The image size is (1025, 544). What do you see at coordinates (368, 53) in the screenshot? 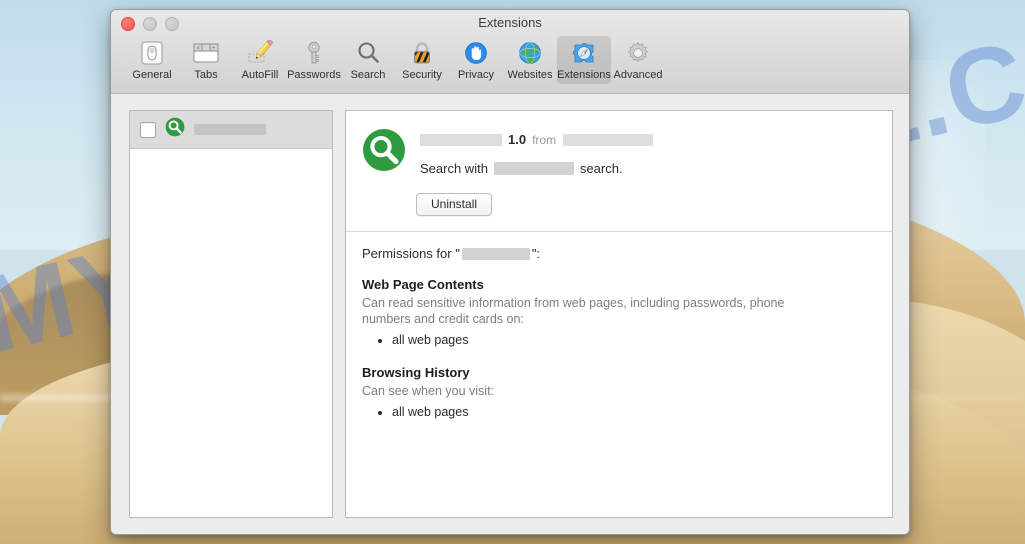
I see `magnifier-icon` at bounding box center [368, 53].